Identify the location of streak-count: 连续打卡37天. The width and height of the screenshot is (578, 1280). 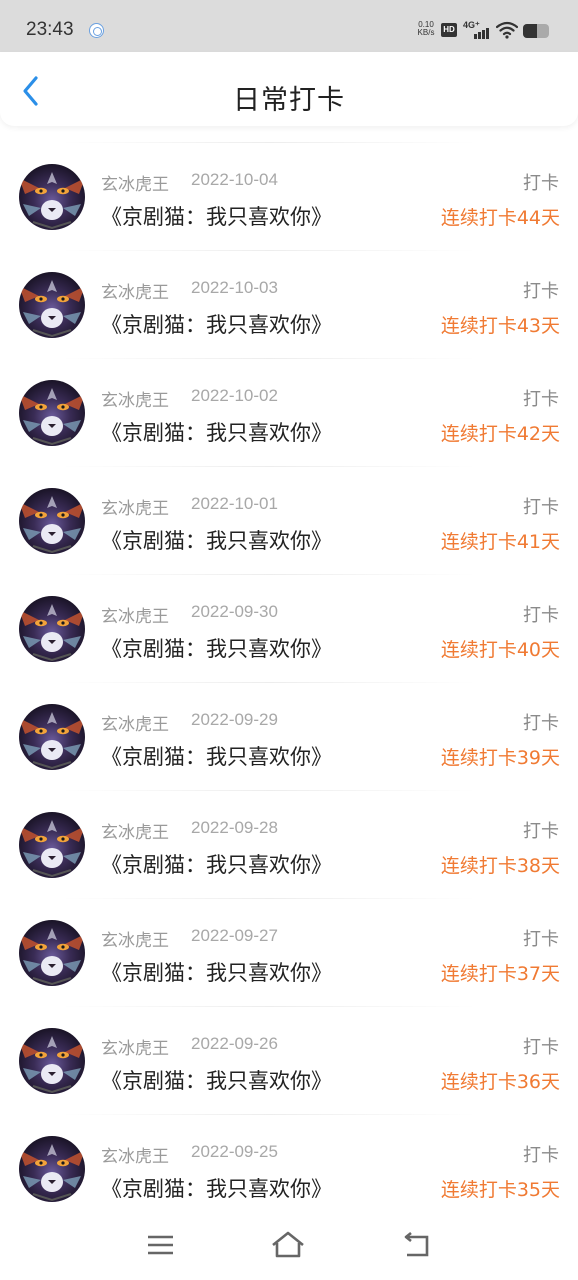
(500, 974).